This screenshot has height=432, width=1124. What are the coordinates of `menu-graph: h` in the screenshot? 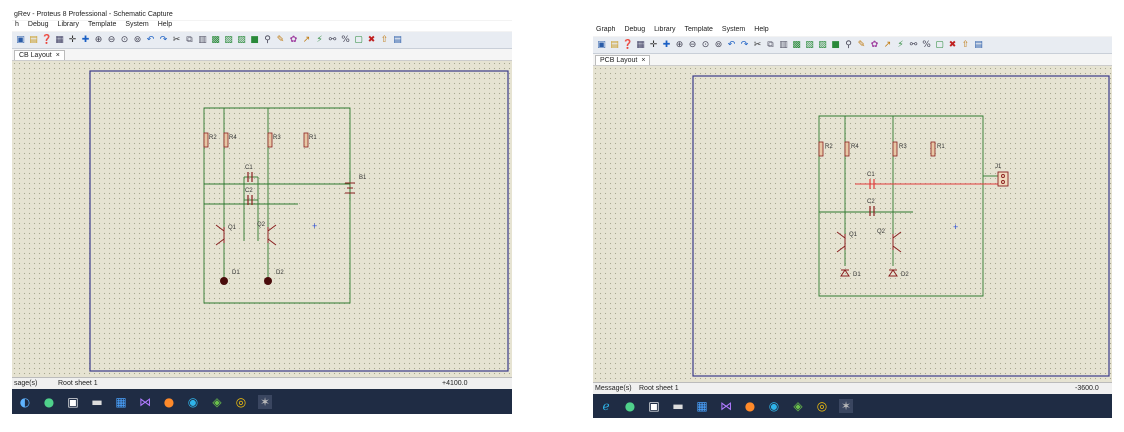 It's located at (17, 24).